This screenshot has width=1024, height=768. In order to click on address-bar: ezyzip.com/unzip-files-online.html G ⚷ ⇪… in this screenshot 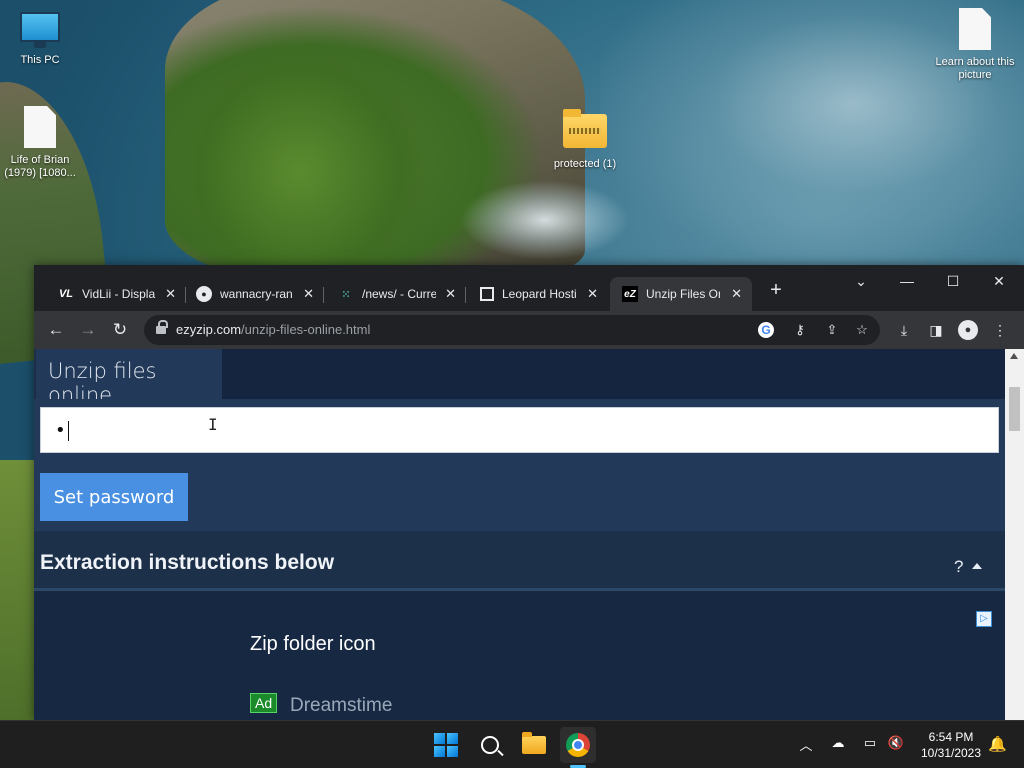, I will do `click(512, 330)`.